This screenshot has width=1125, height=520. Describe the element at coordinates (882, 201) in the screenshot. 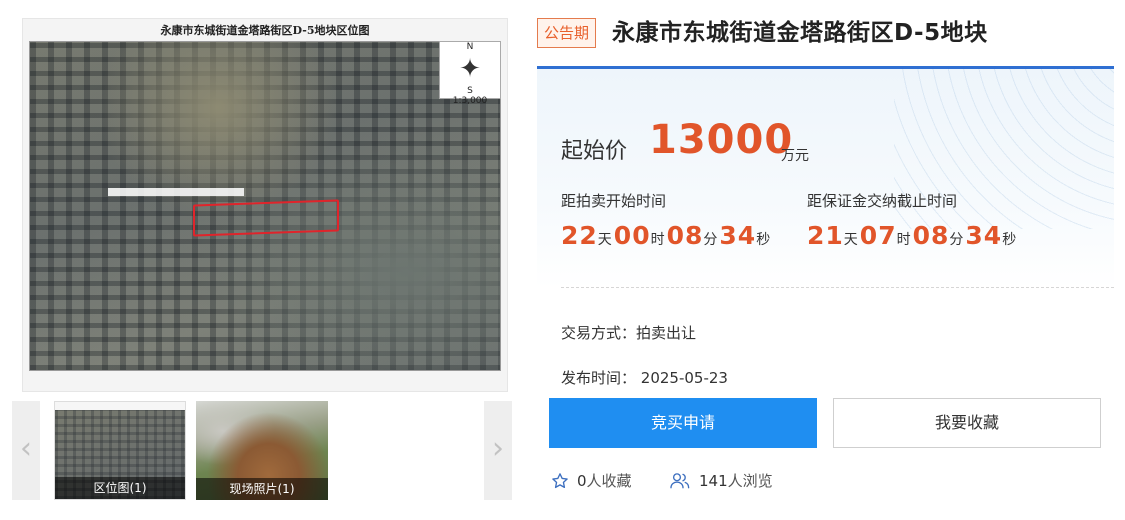

I see `countdown-label: 距保证金交纳截止时间` at that location.